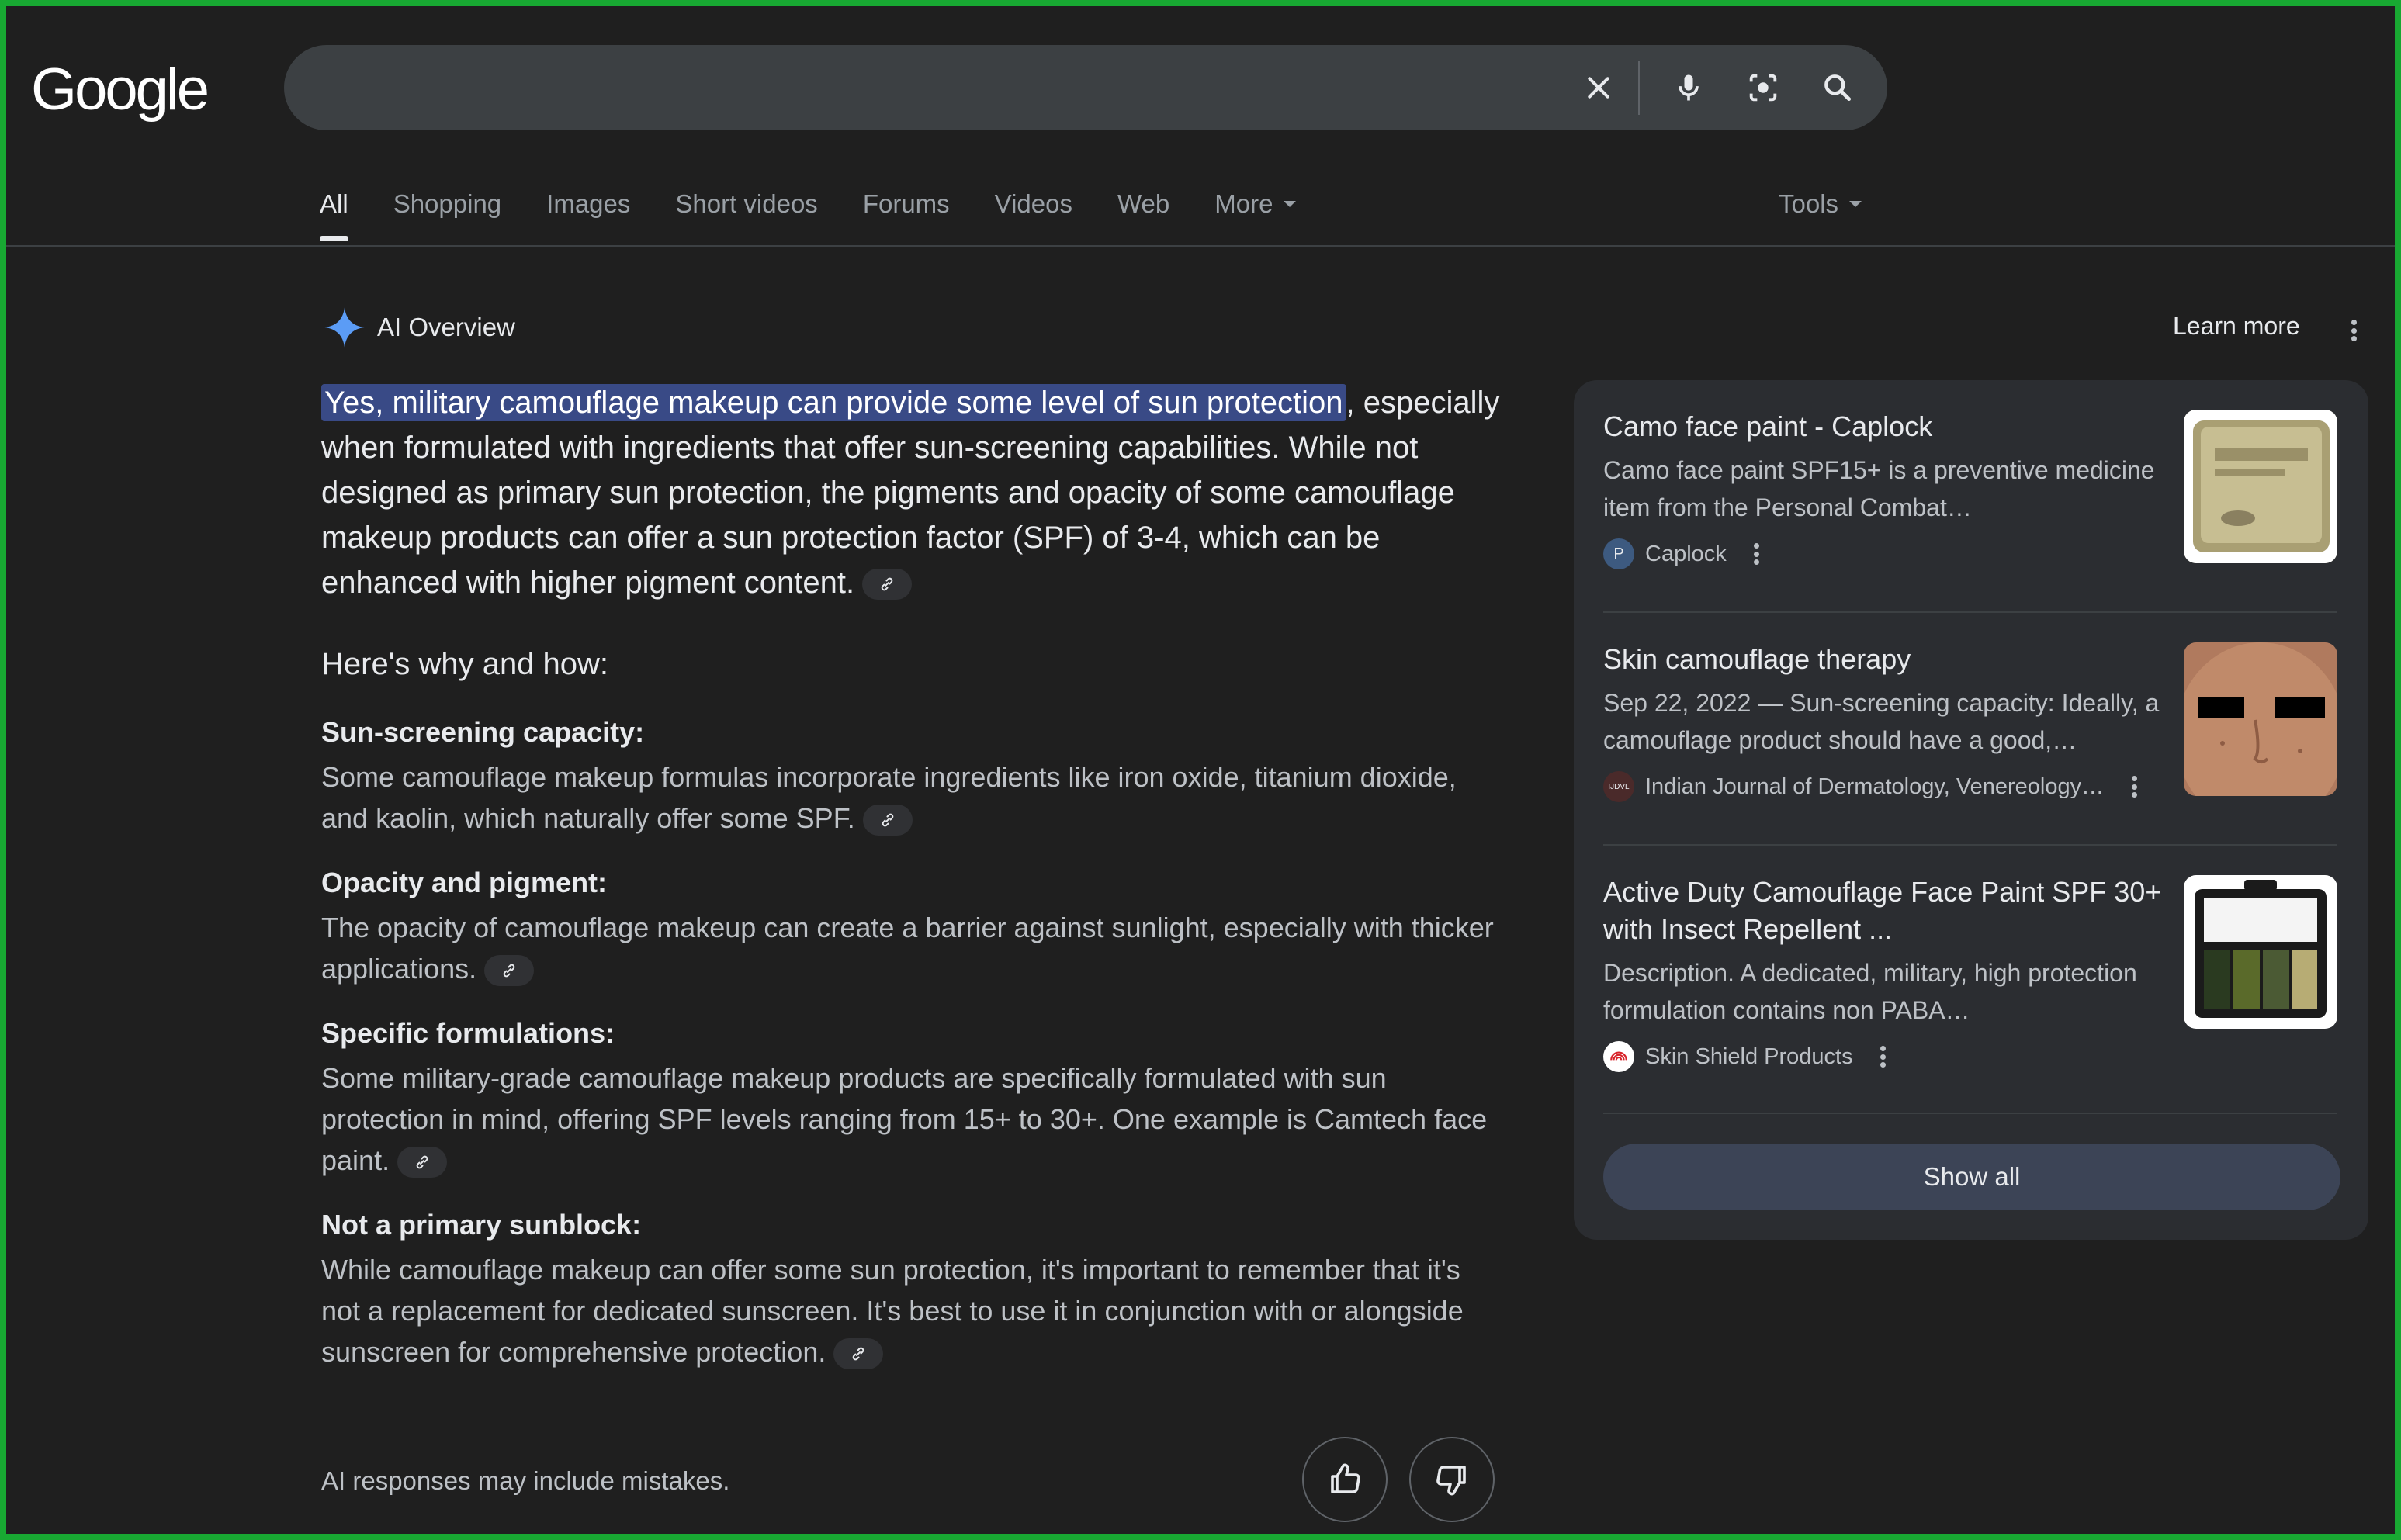 Image resolution: width=2401 pixels, height=1540 pixels. I want to click on camo-tin-image, so click(2260, 486).